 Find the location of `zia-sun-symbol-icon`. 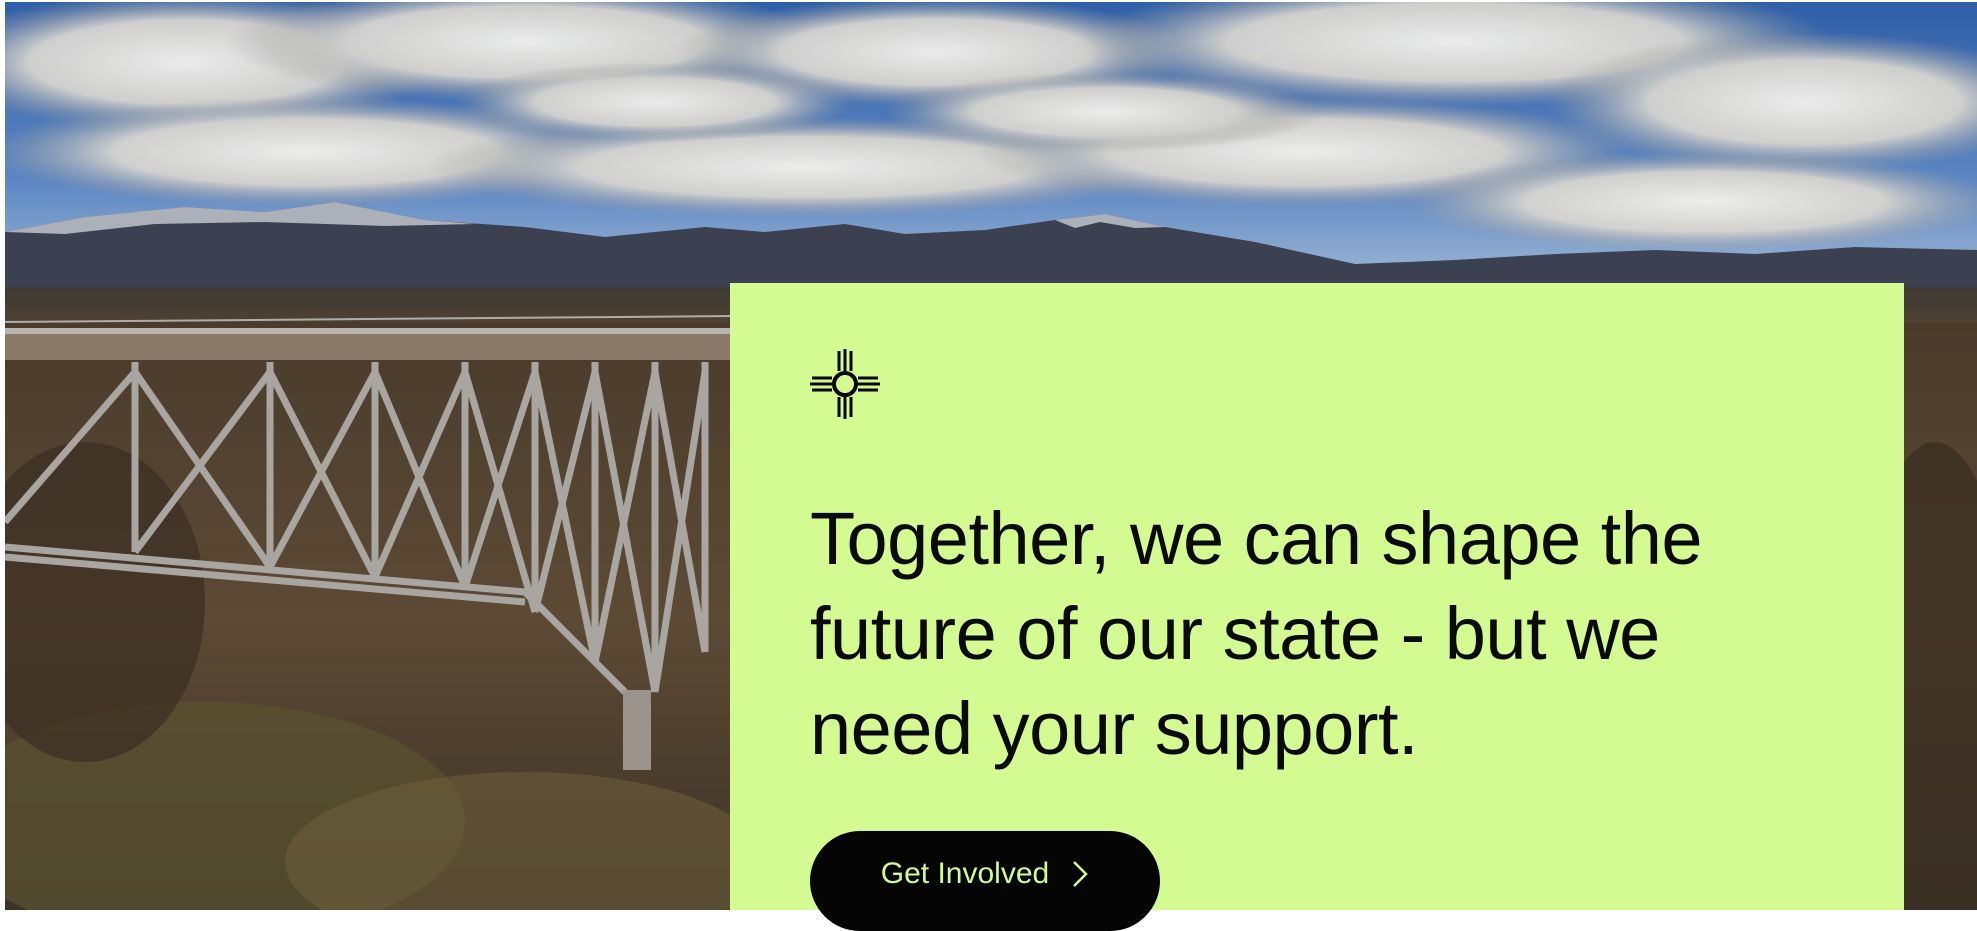

zia-sun-symbol-icon is located at coordinates (845, 384).